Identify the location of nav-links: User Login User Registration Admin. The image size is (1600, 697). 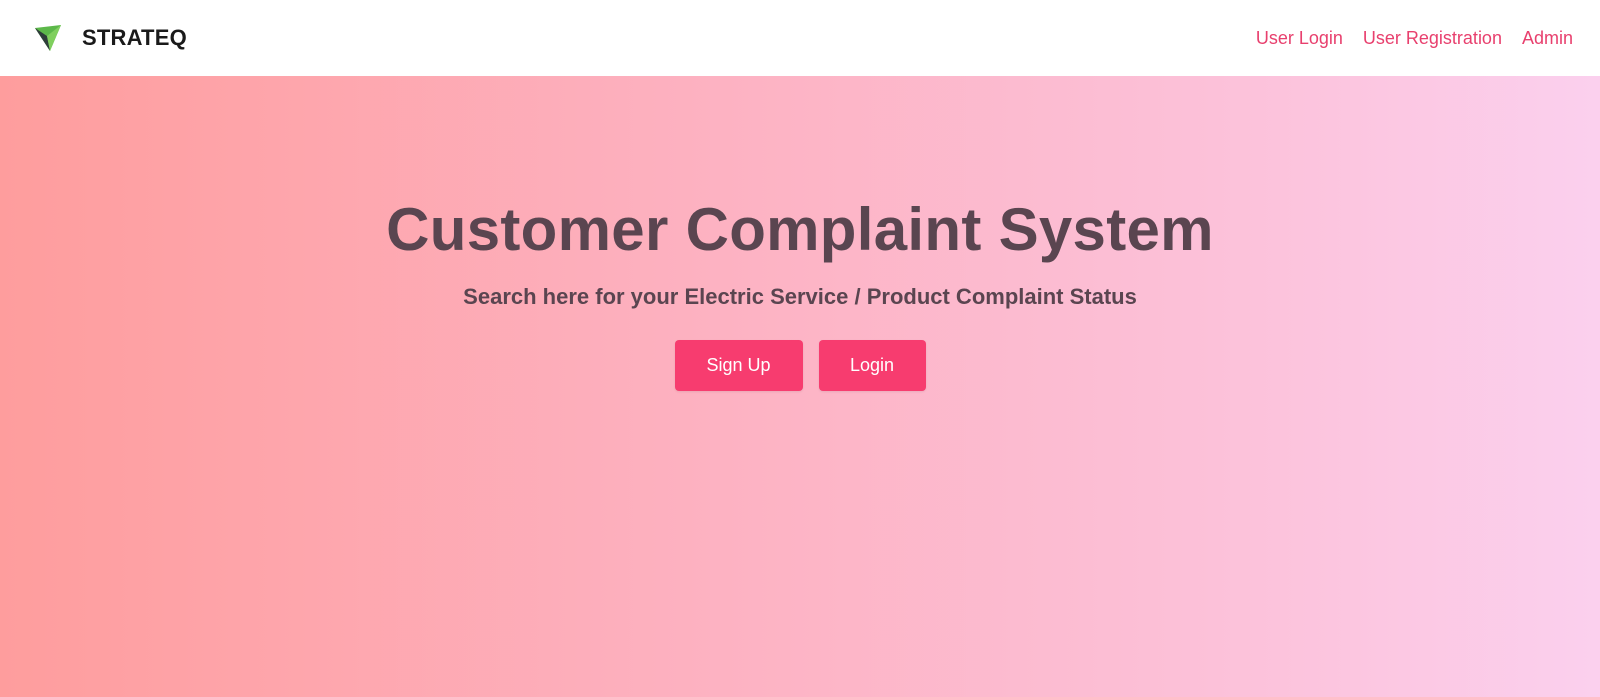
(1414, 38).